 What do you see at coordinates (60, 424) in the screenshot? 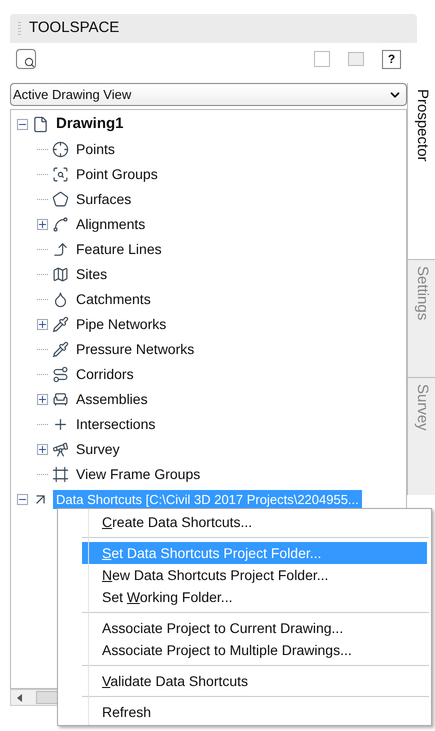
I see `intersection-icon` at bounding box center [60, 424].